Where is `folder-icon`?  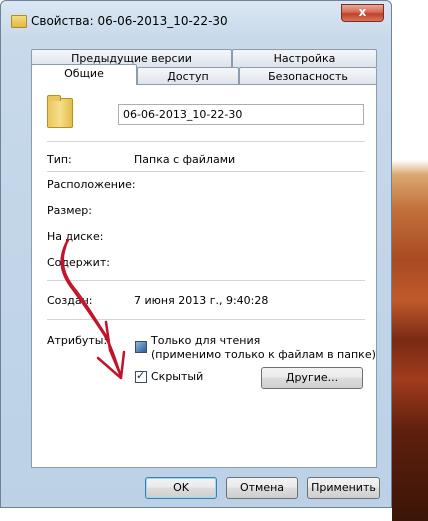
folder-icon is located at coordinates (19, 21).